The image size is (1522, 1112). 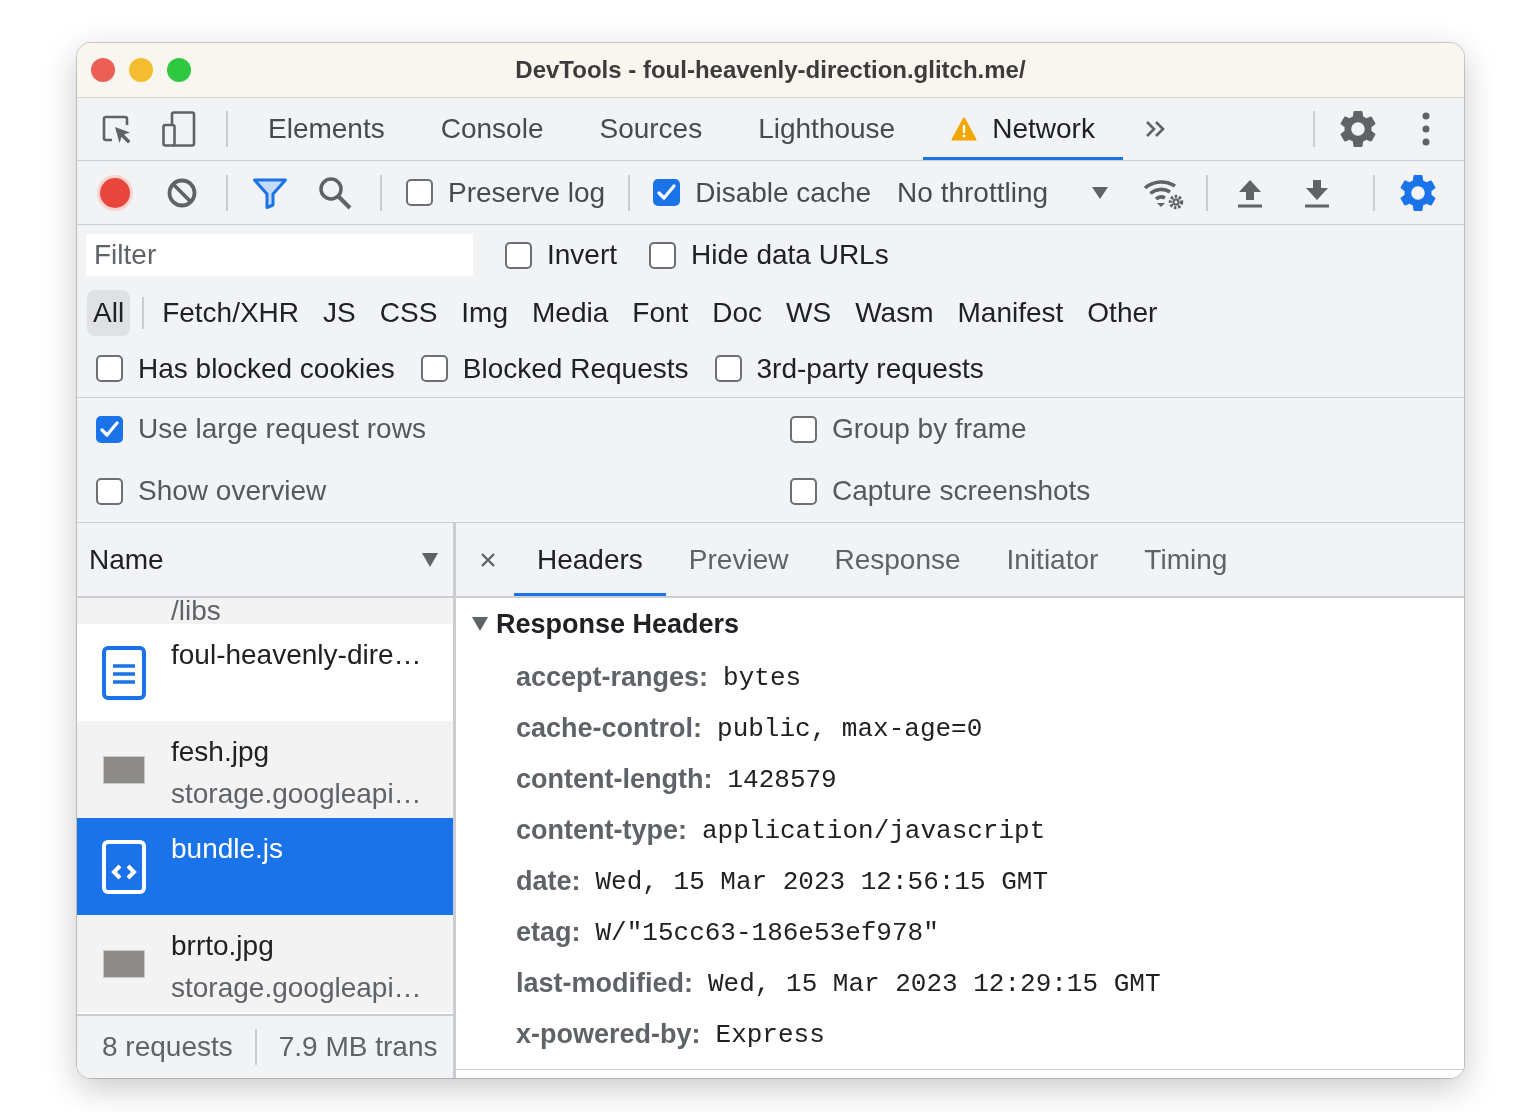 What do you see at coordinates (232, 491) in the screenshot?
I see `checkbox-label: Show overview` at bounding box center [232, 491].